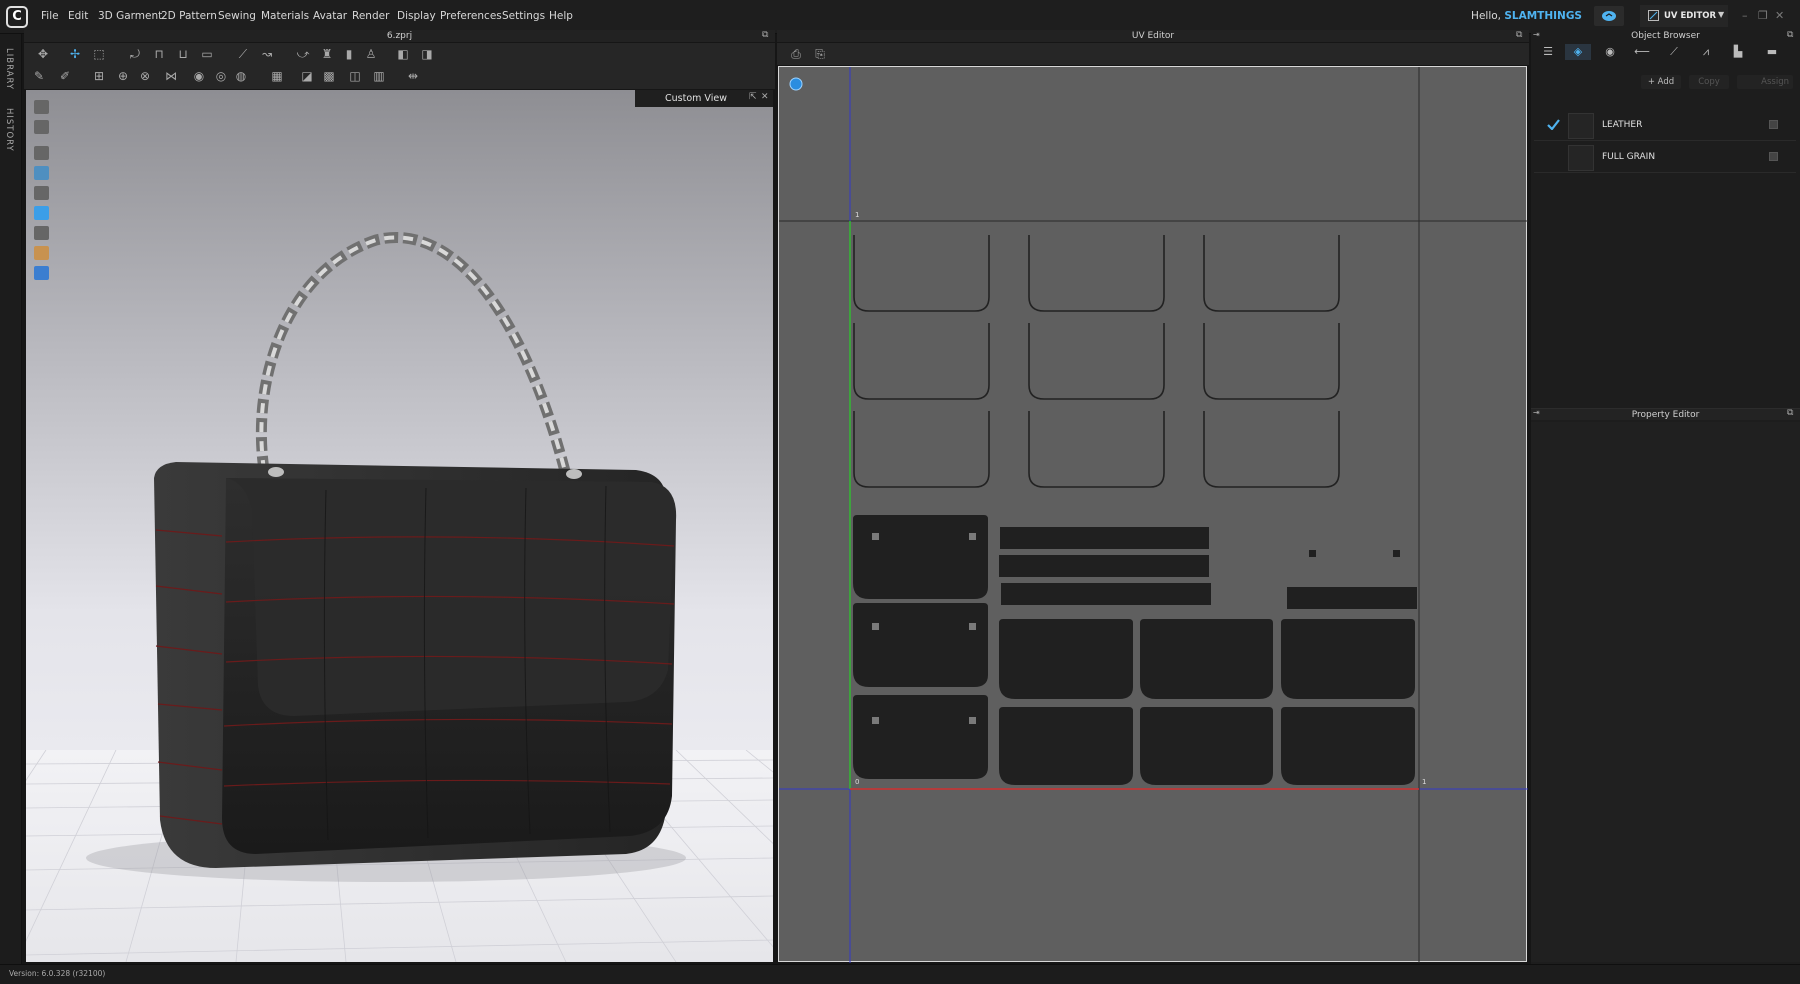 The width and height of the screenshot is (1800, 984). Describe the element at coordinates (820, 54) in the screenshot. I see `snapshot-icon: ⎘` at that location.